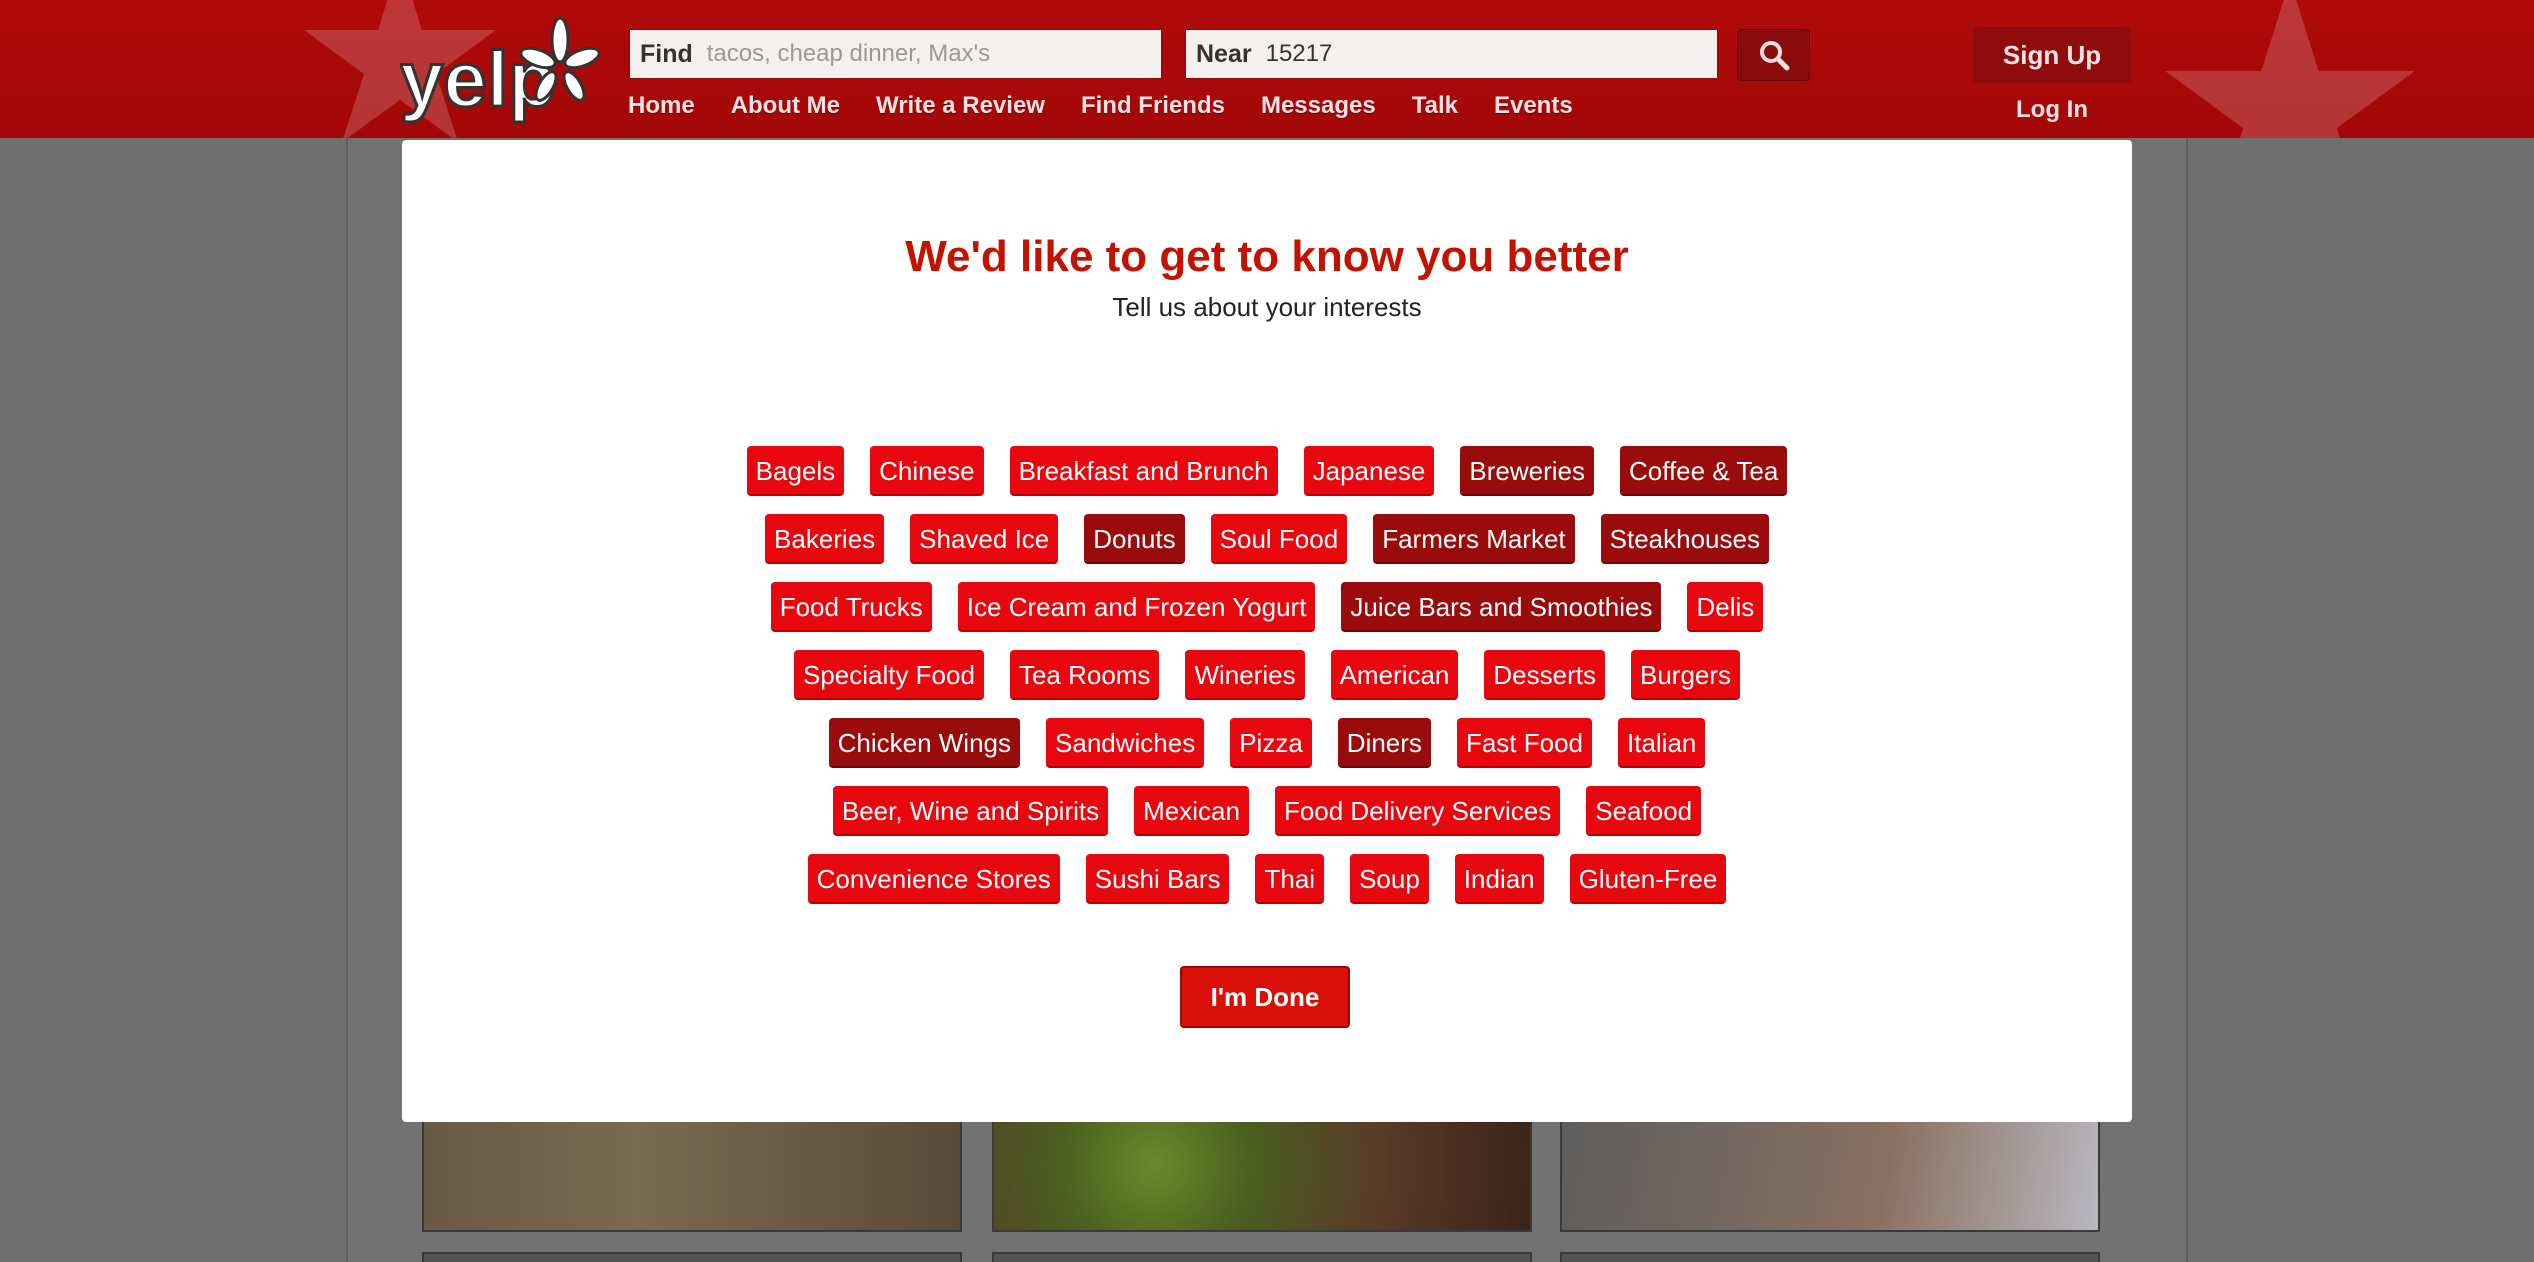 This screenshot has width=2534, height=1262. Describe the element at coordinates (1125, 743) in the screenshot. I see `interest-tag: Sandwiches` at that location.